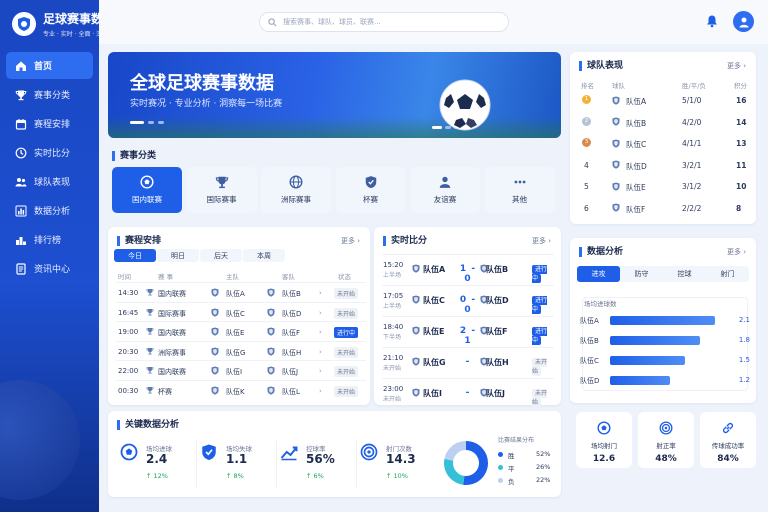 The image size is (768, 512). What do you see at coordinates (468, 269) in the screenshot?
I see `live-match-row: 15:20 上半场 队伍A 1 - 0 队伍B 进行中` at bounding box center [468, 269].